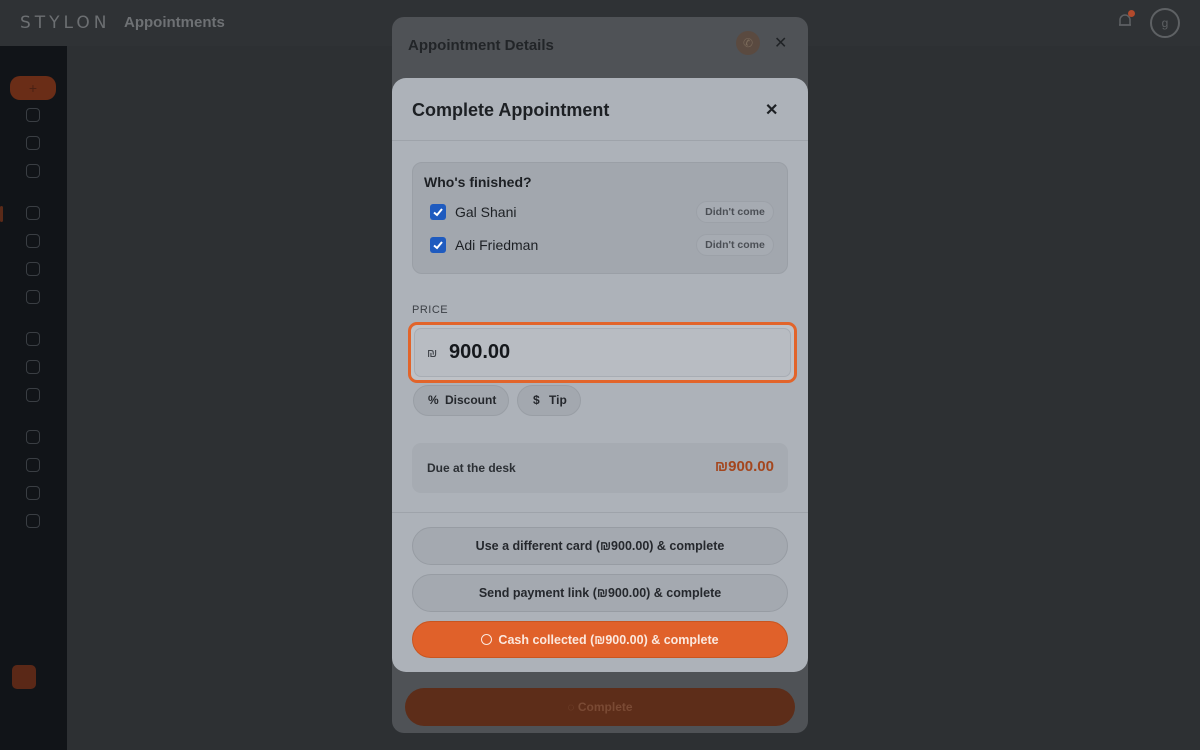 The height and width of the screenshot is (750, 1200). I want to click on due-summary: Due at the desk ₪900.00, so click(600, 468).